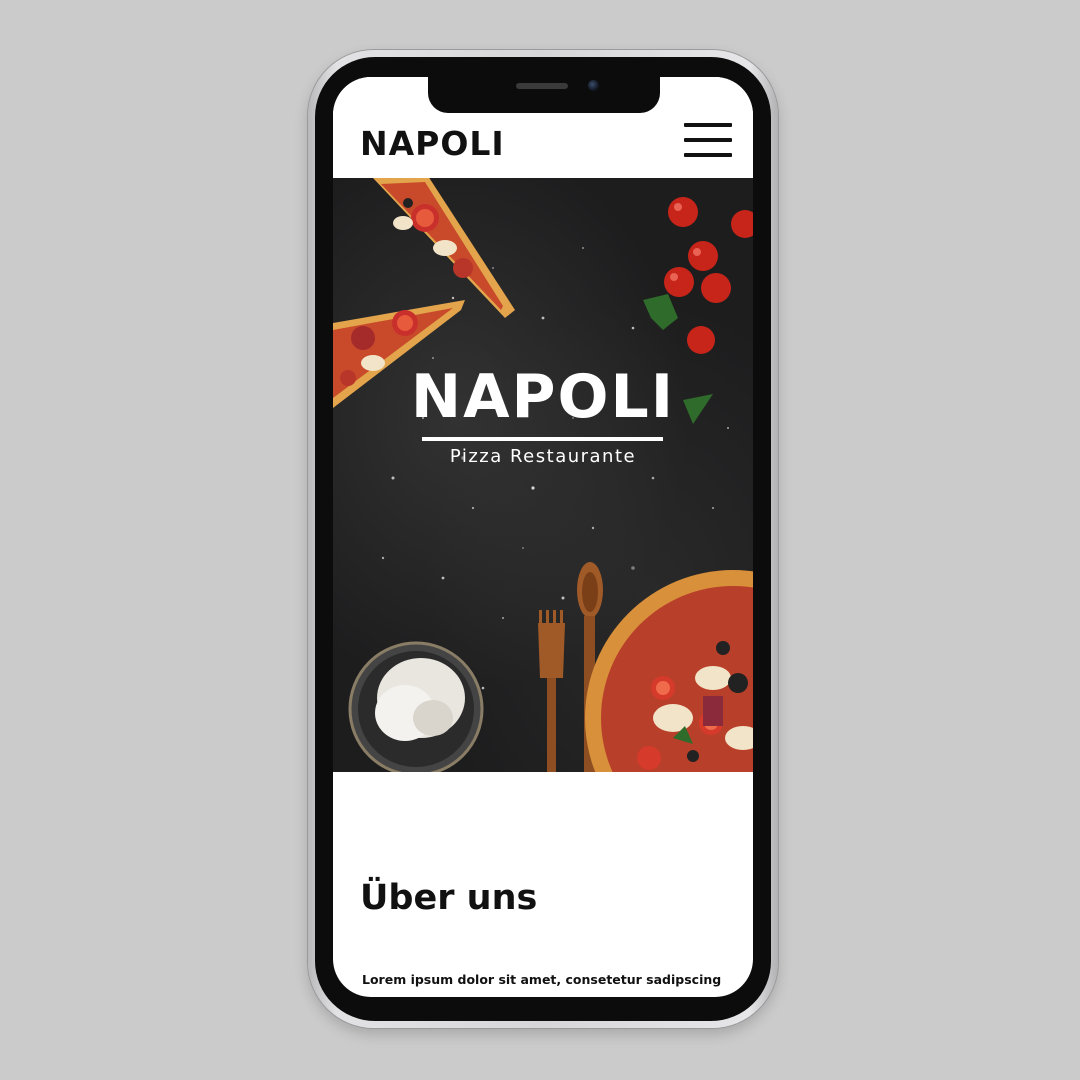  What do you see at coordinates (543, 456) in the screenshot?
I see `hero-subtitle: Pizza Restaurante` at bounding box center [543, 456].